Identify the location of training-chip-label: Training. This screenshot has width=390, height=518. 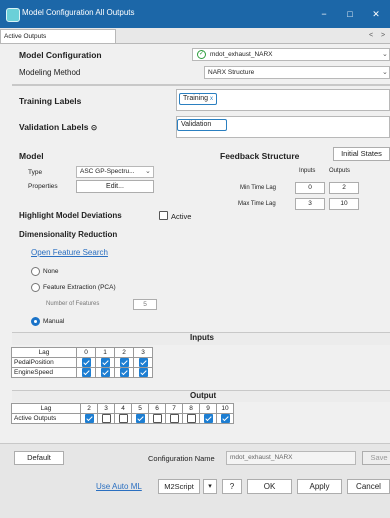
(196, 98).